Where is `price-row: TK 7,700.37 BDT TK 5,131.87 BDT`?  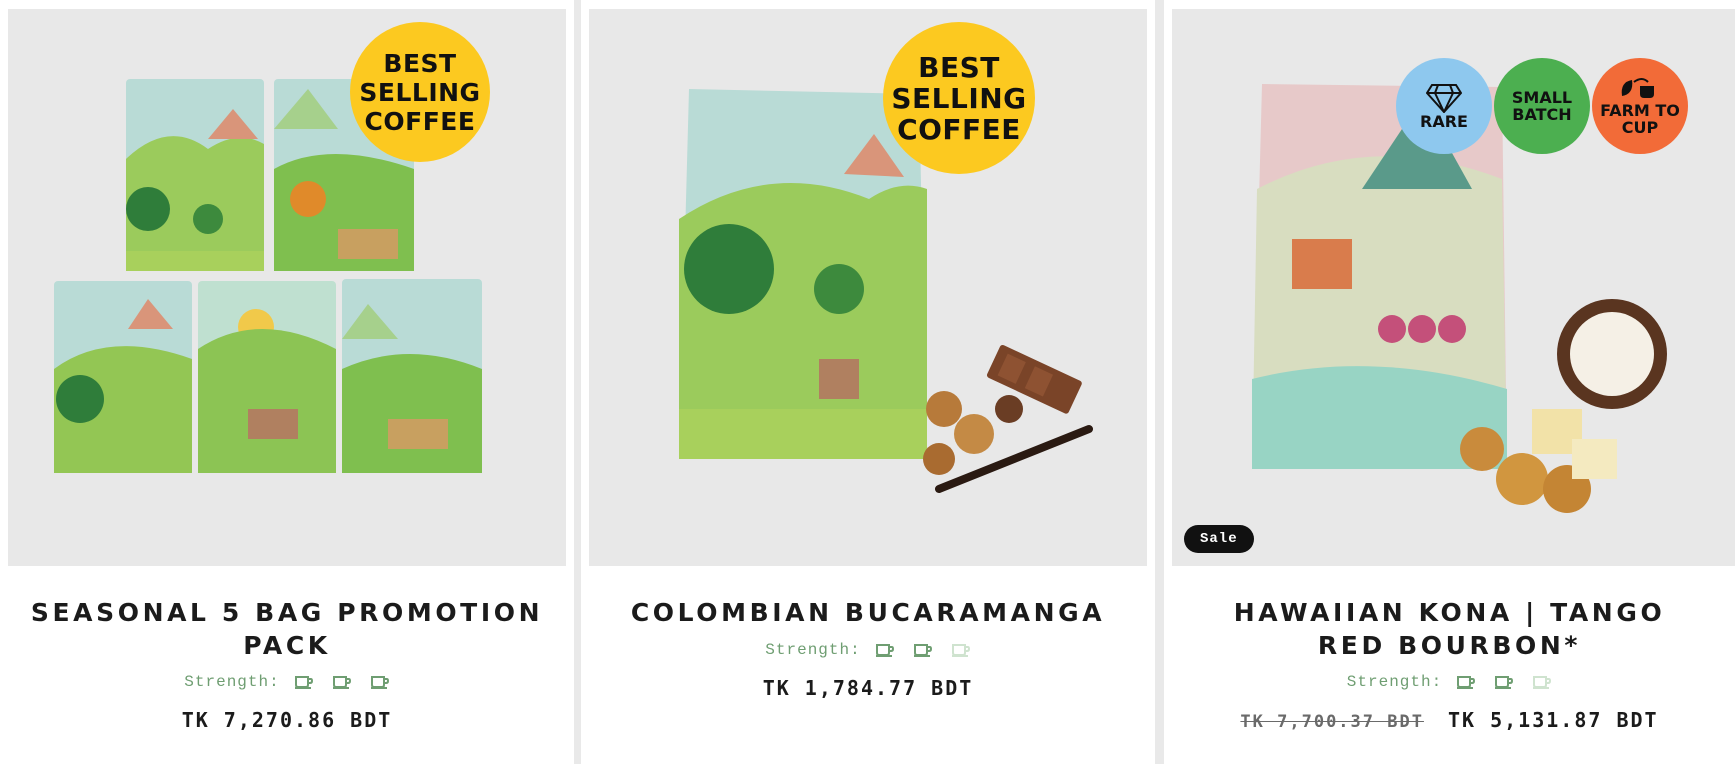
price-row: TK 7,700.37 BDT TK 5,131.87 BDT is located at coordinates (1449, 720).